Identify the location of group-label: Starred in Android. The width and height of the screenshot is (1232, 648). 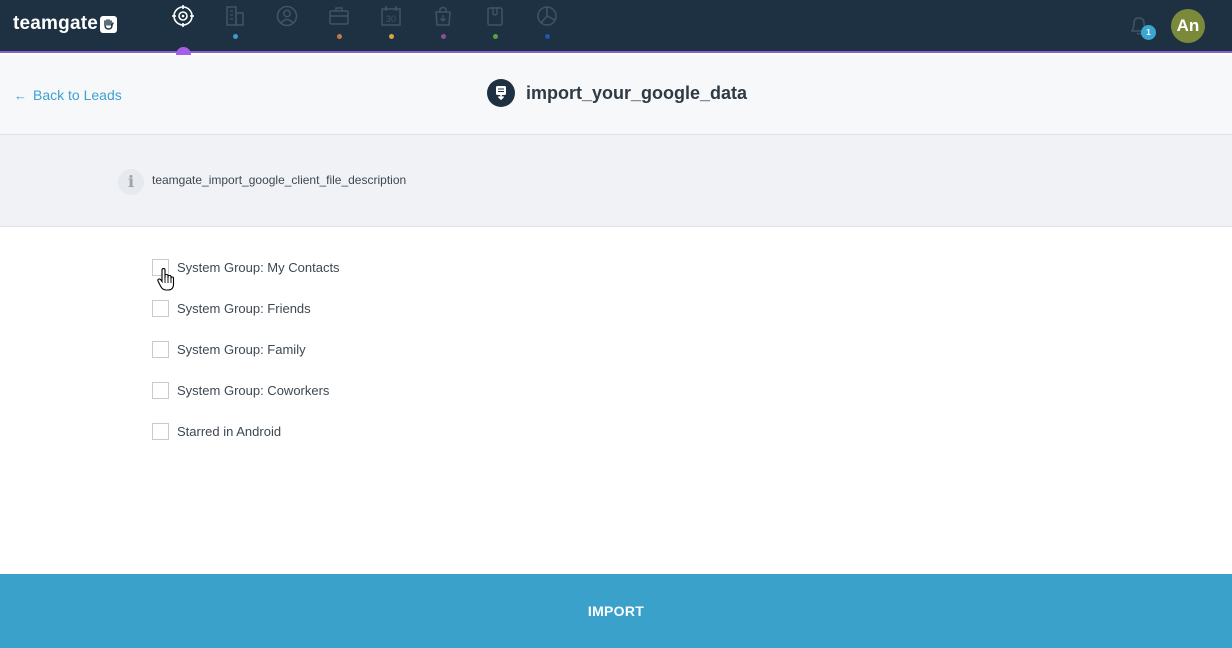
(229, 431).